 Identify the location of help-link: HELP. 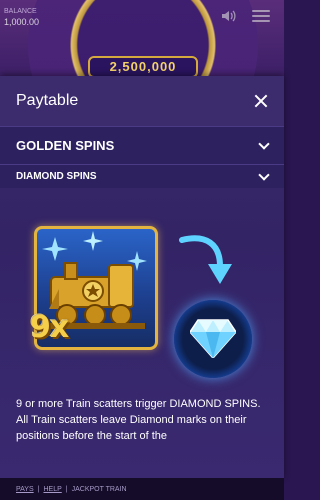
(52, 489).